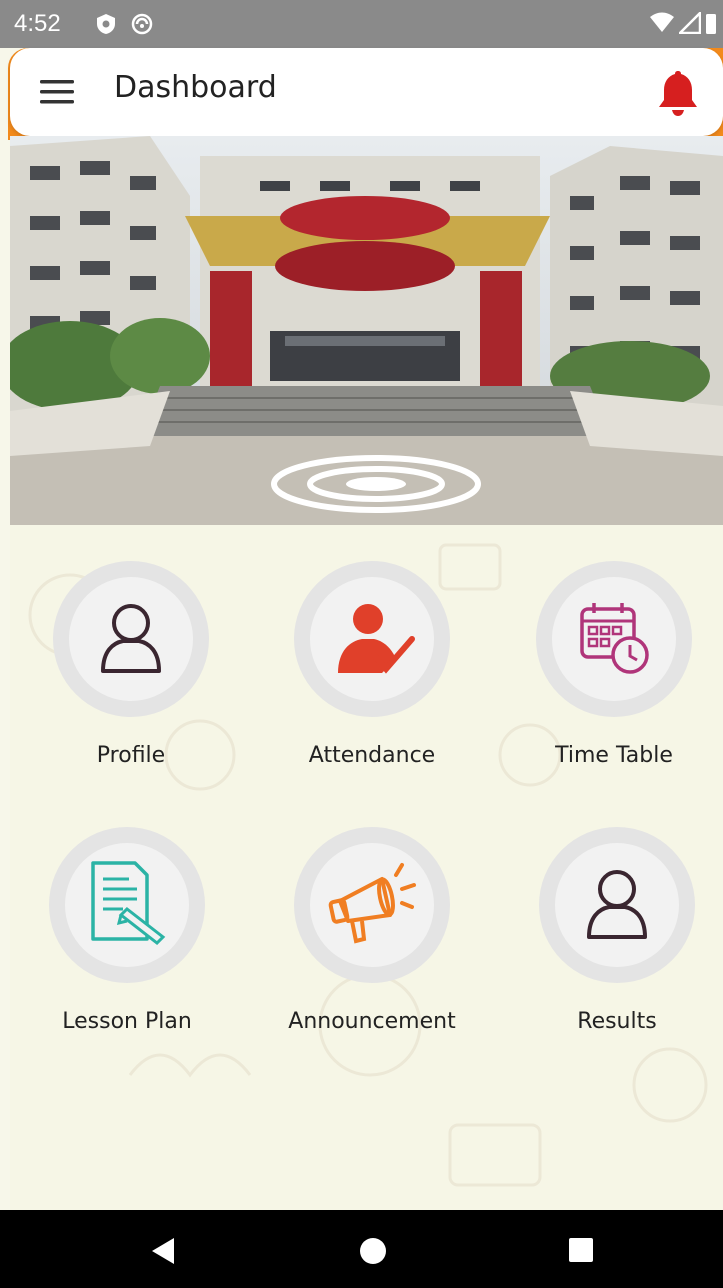 The height and width of the screenshot is (1288, 723). What do you see at coordinates (361, 24) in the screenshot?
I see `status-bar: 4:52` at bounding box center [361, 24].